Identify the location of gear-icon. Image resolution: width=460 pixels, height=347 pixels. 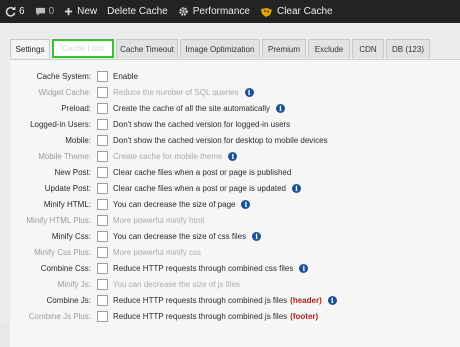
(183, 11).